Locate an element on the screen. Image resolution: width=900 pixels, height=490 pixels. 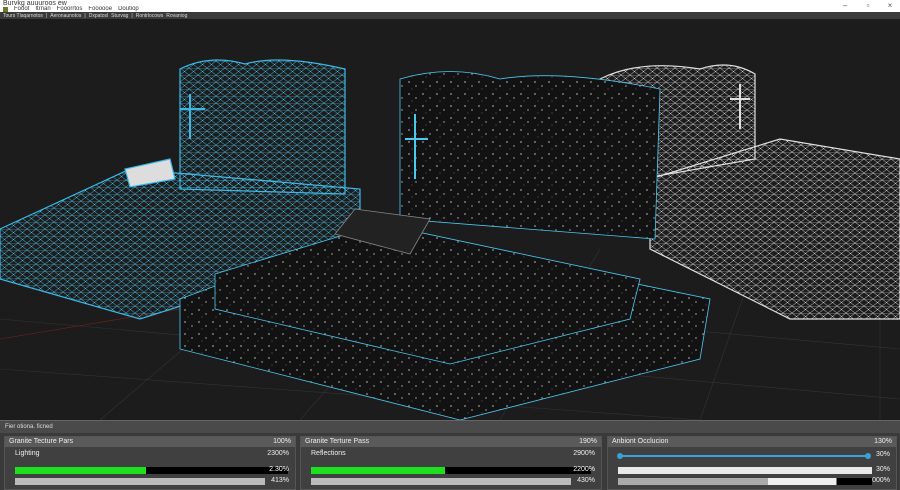
reflections-progress-bar is located at coordinates (451, 470).